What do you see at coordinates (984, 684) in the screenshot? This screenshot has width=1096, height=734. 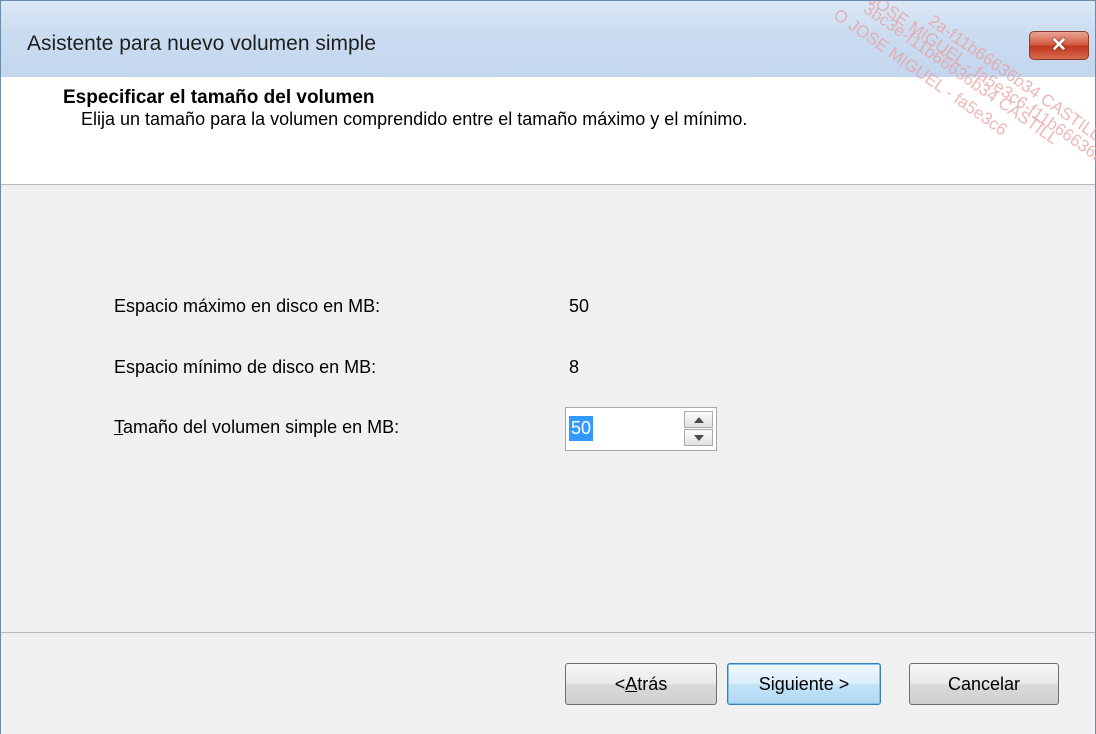 I see `cancel-button: Cancelar` at bounding box center [984, 684].